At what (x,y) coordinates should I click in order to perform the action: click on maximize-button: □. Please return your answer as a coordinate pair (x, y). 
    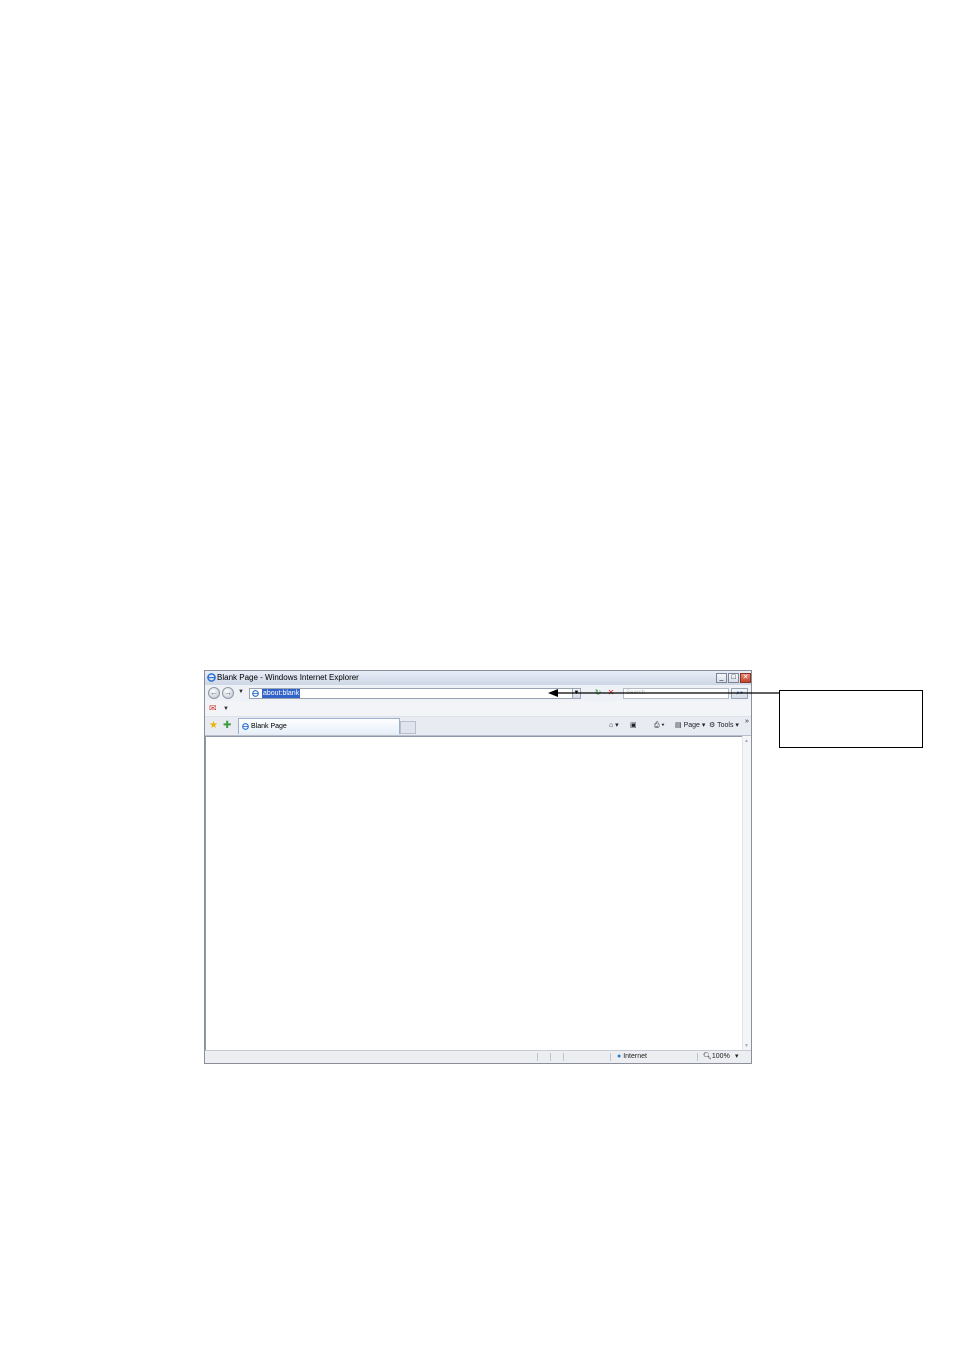
    Looking at the image, I should click on (733, 678).